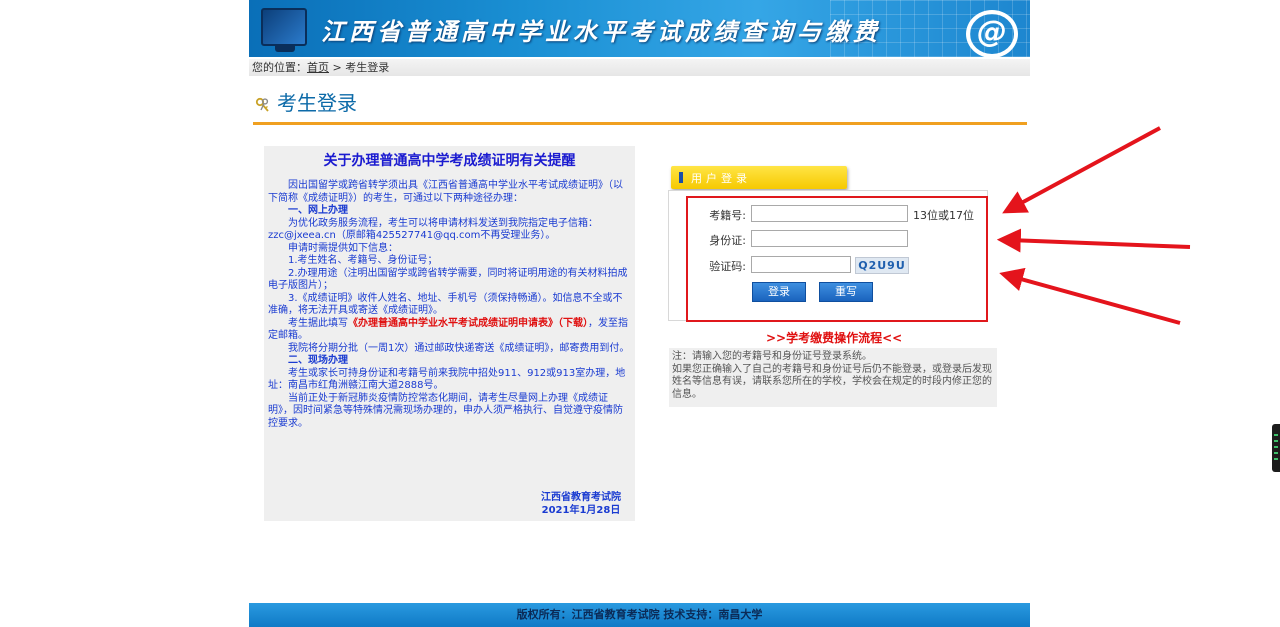 This screenshot has height=627, width=1280. I want to click on notice-text: 考生据此填写, so click(318, 323).